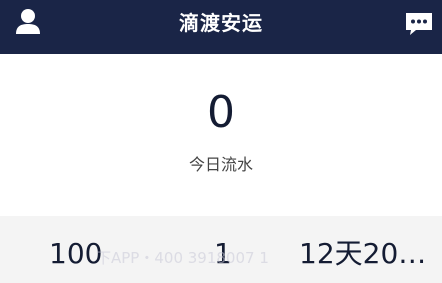 The image size is (442, 283). What do you see at coordinates (221, 112) in the screenshot?
I see `daily-flow-value: 0` at bounding box center [221, 112].